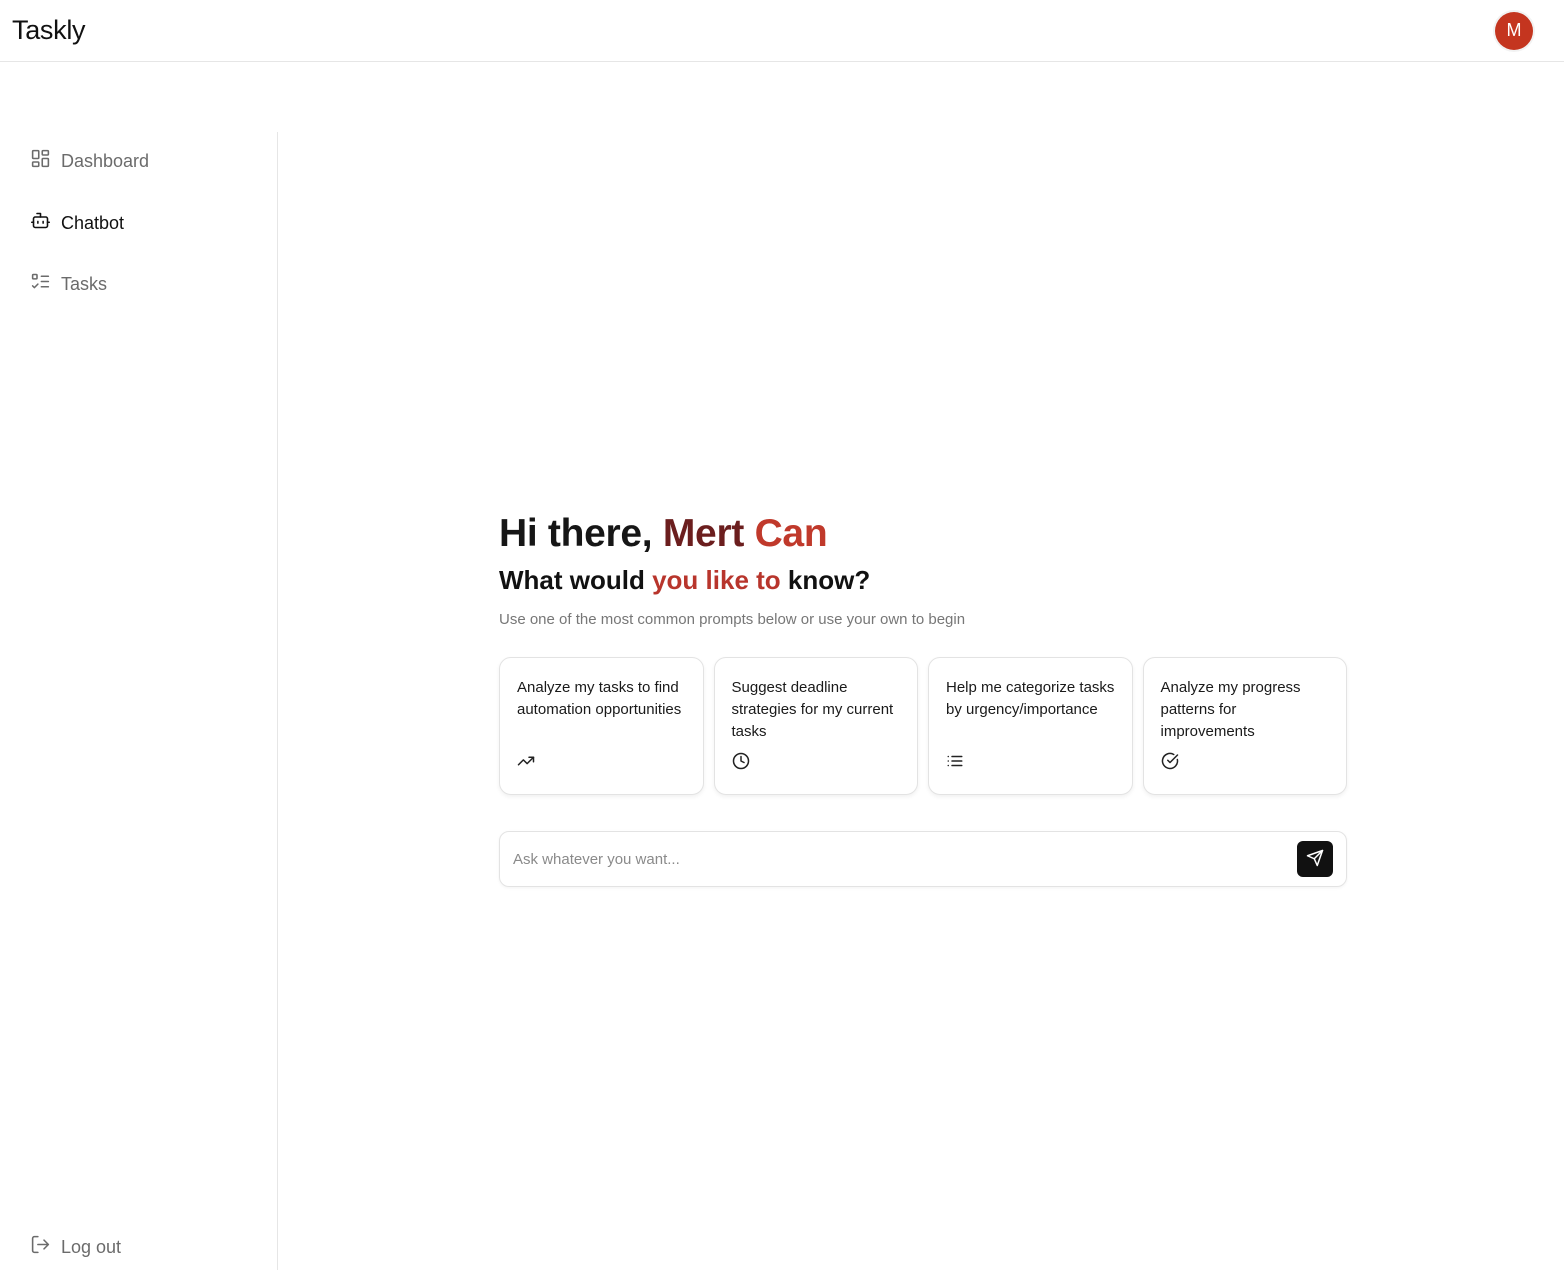  I want to click on question-part-1: What would, so click(576, 580).